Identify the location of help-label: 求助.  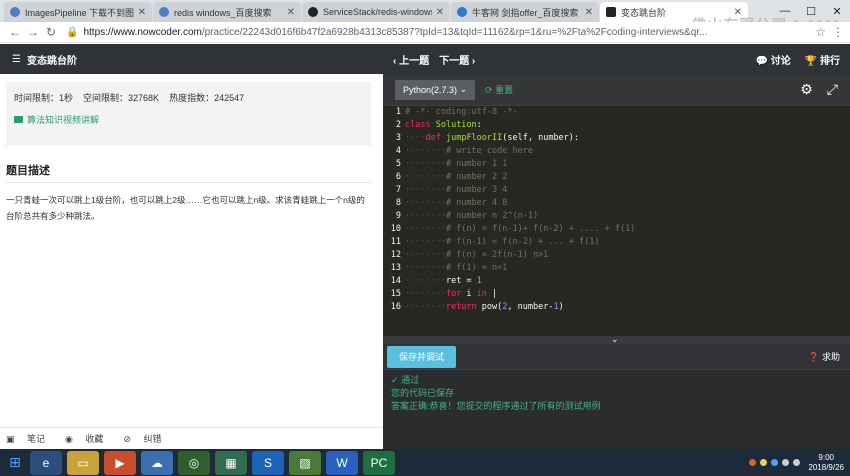
(830, 357).